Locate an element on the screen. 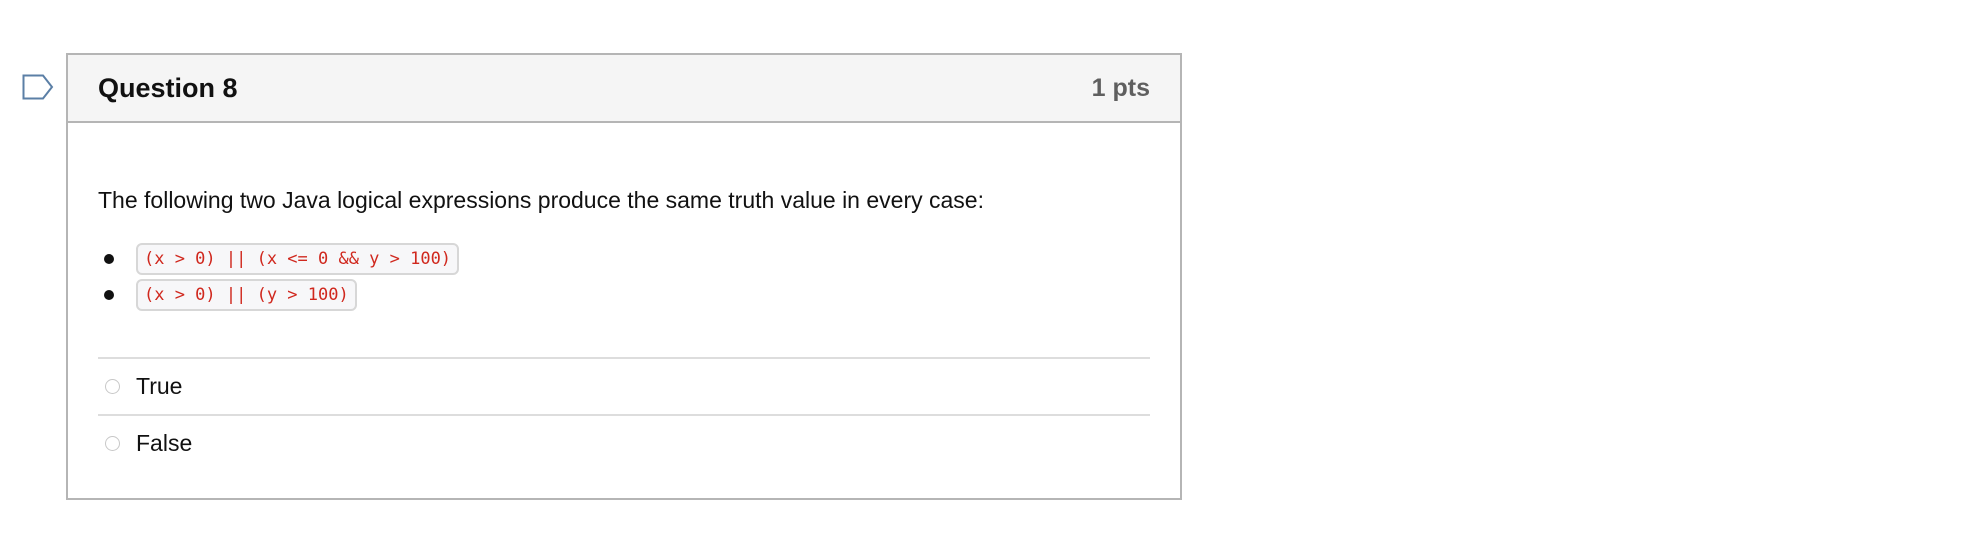 Image resolution: width=1972 pixels, height=548 pixels. question-header: Question 8 1 pts is located at coordinates (624, 89).